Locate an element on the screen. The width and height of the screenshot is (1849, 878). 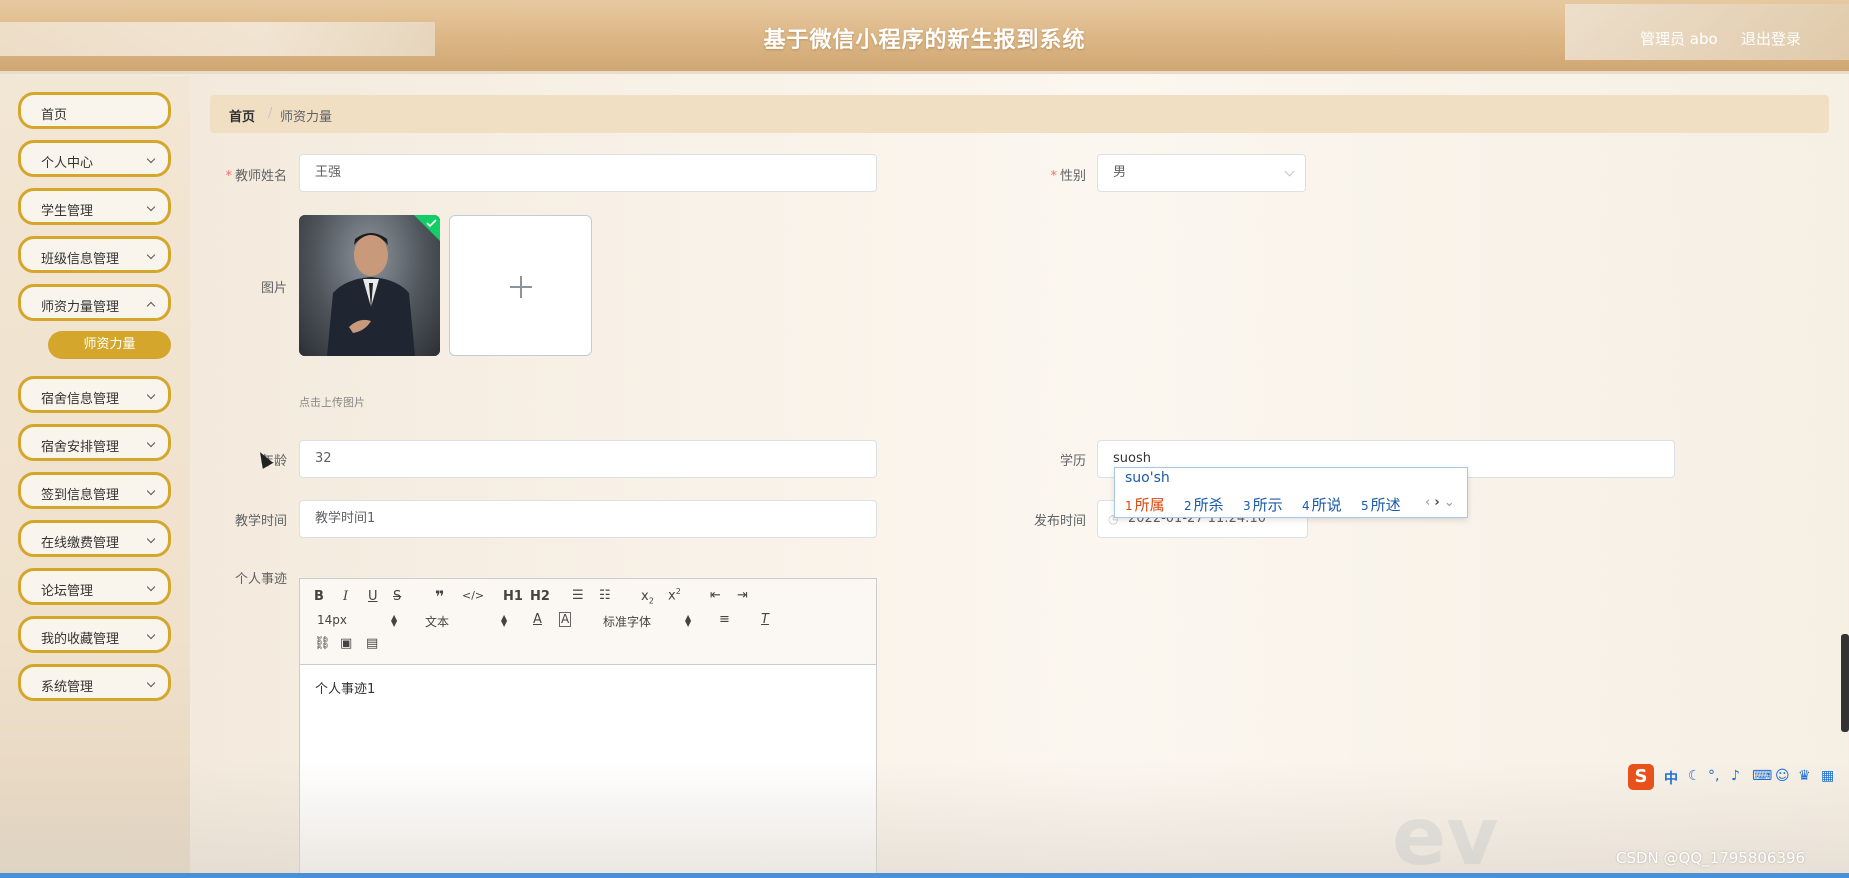
ime-candidate: 1 所属 is located at coordinates (1145, 504).